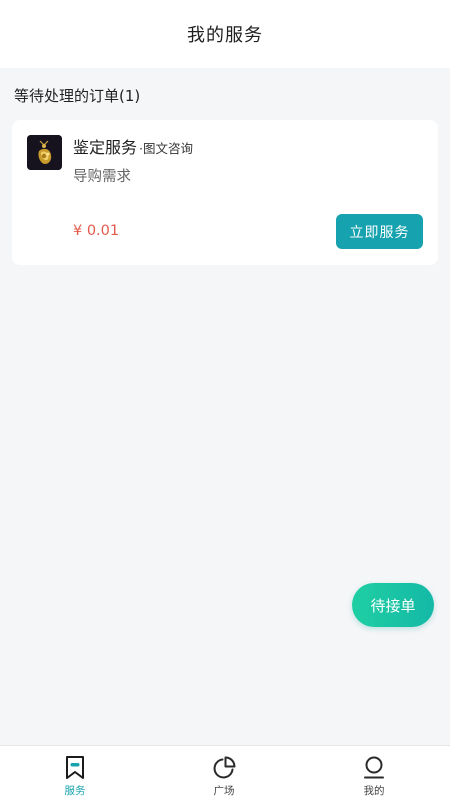  Describe the element at coordinates (224, 791) in the screenshot. I see `tab-square-label: 广场` at that location.